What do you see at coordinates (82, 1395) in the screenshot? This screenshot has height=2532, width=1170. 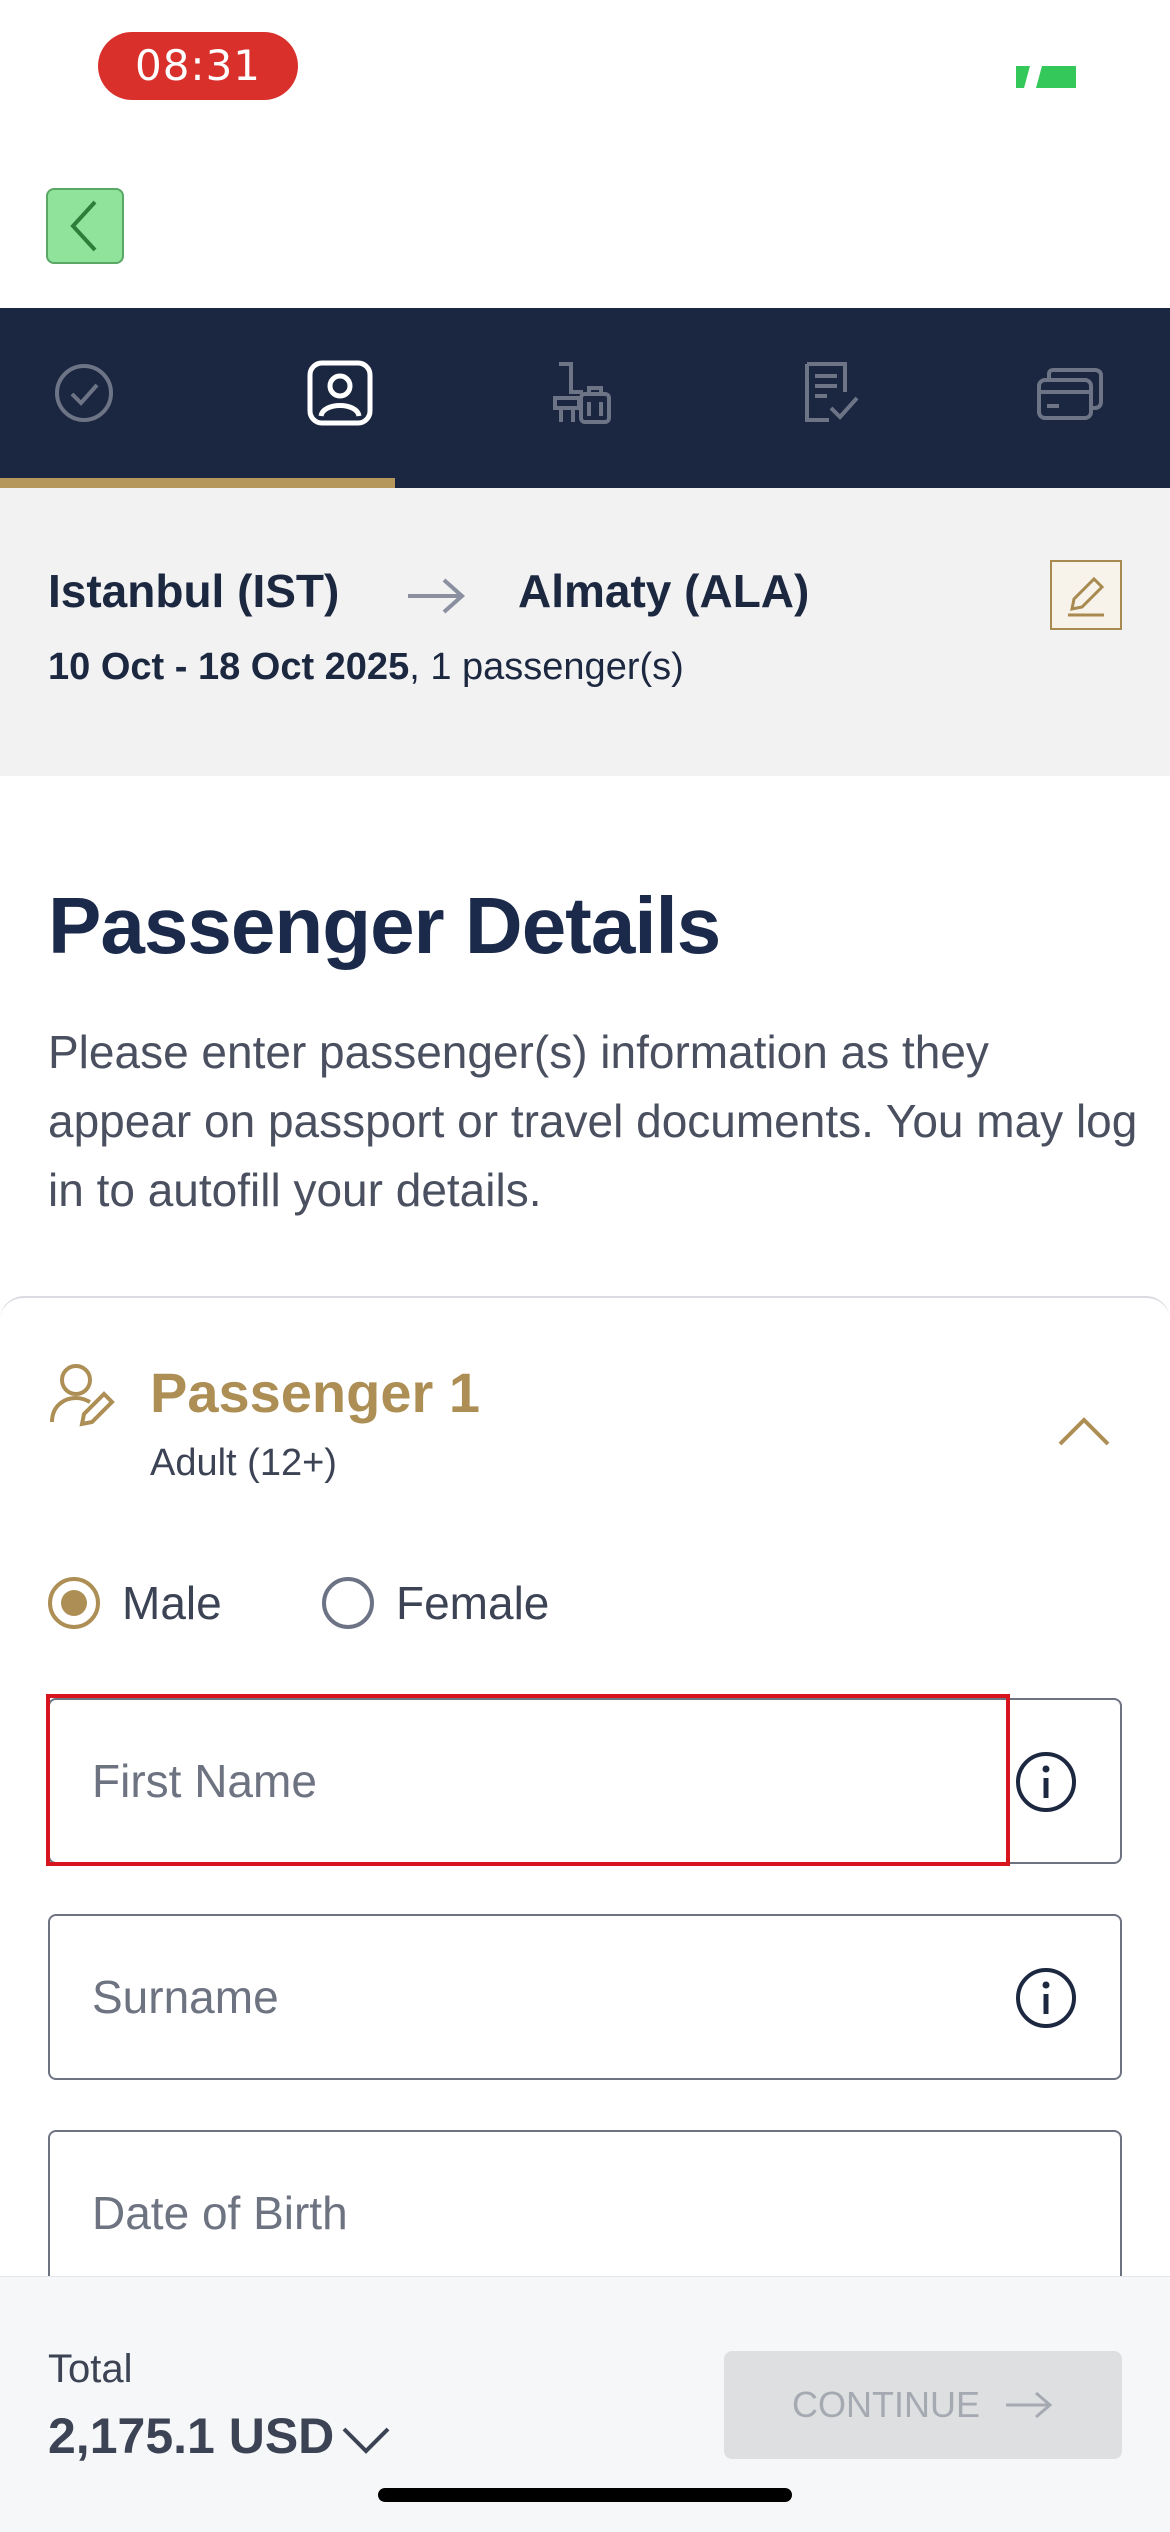 I see `passenger-edit-icon` at bounding box center [82, 1395].